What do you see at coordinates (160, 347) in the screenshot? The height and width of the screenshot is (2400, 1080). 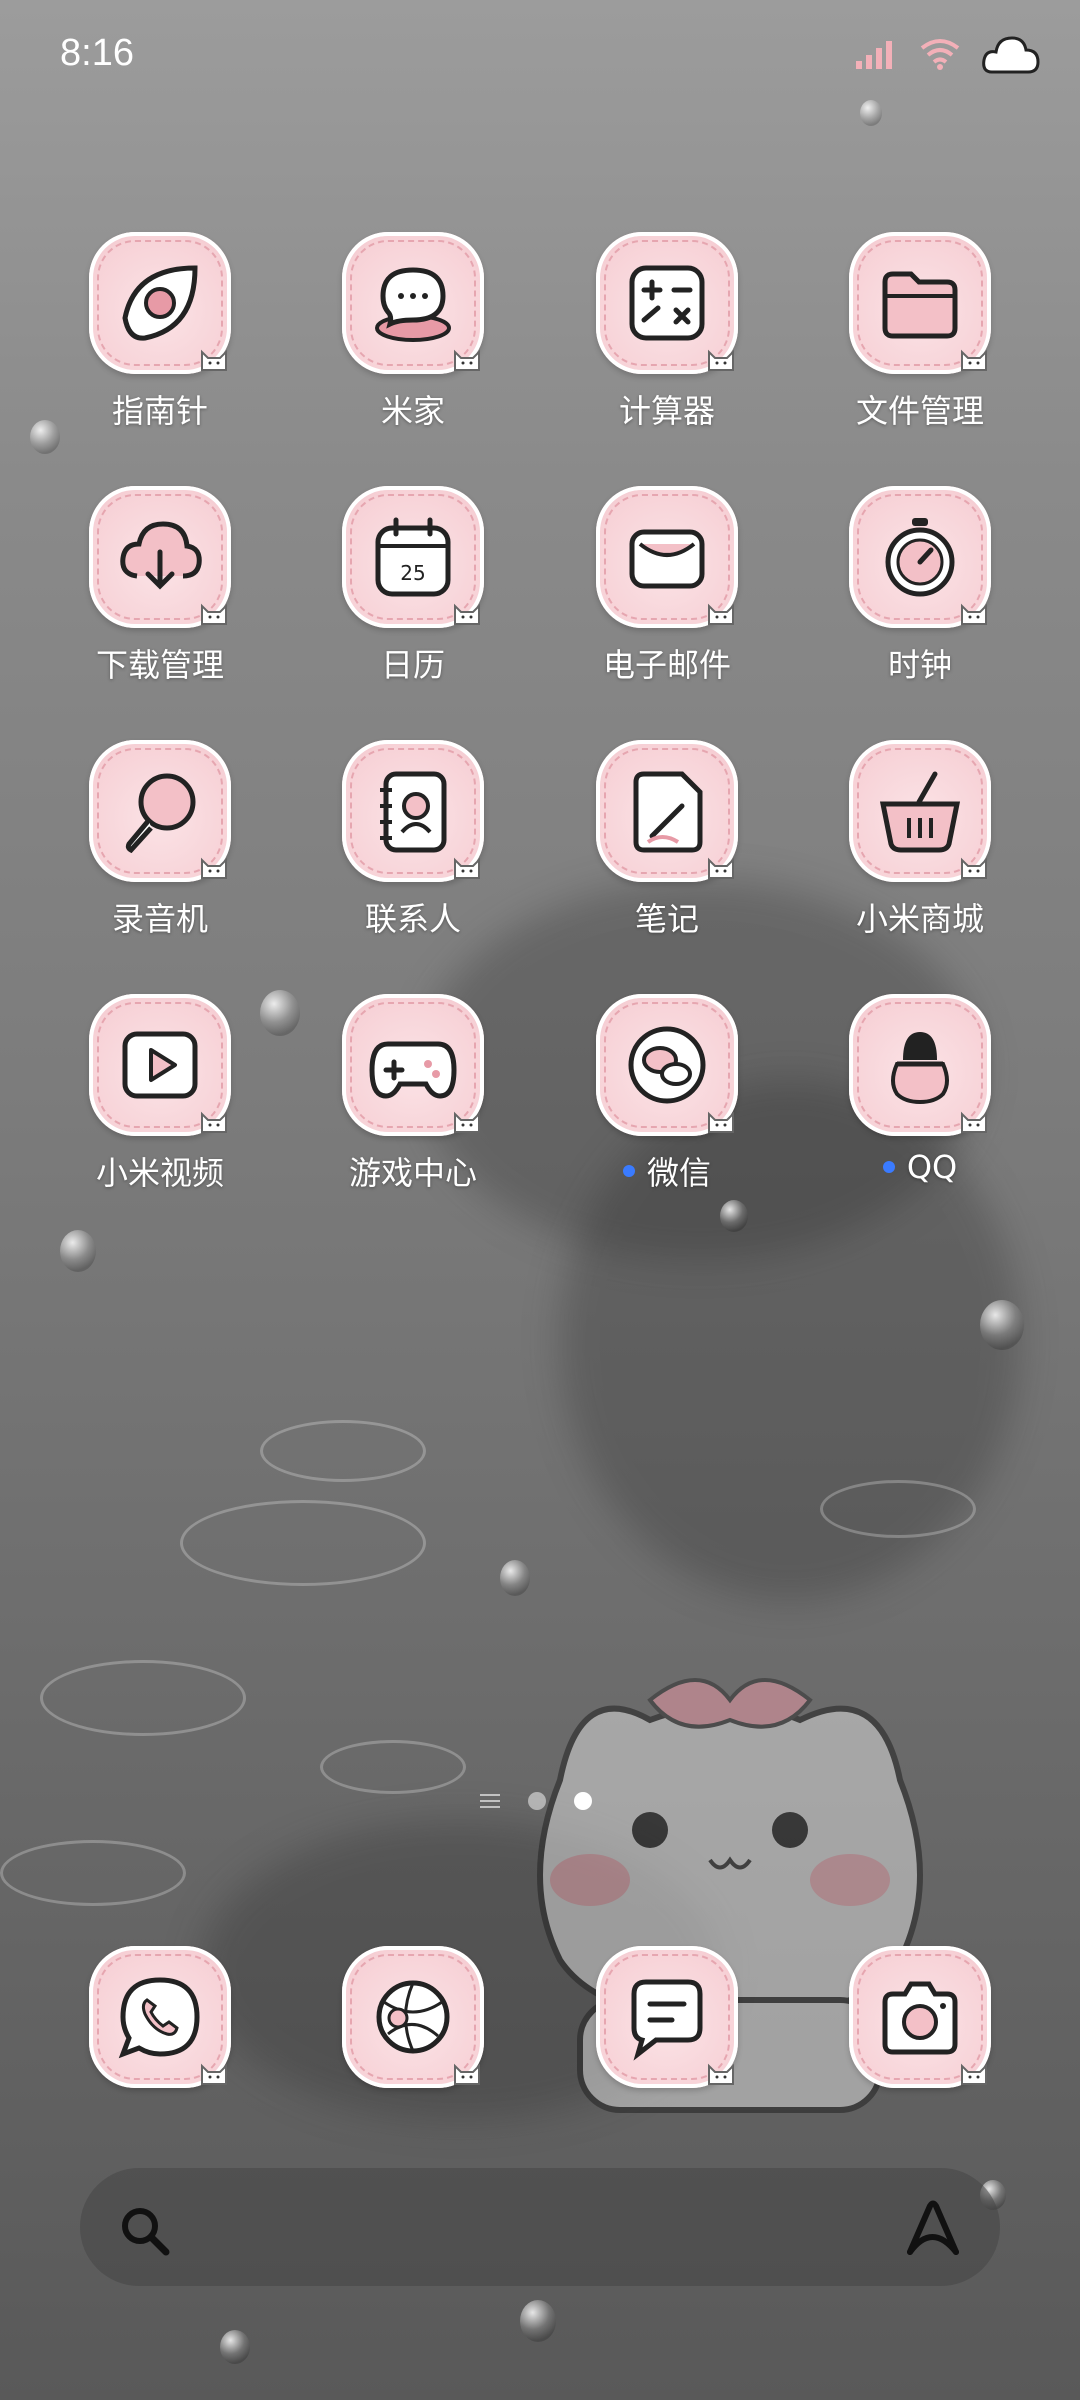 I see `app-compass: 指南针` at bounding box center [160, 347].